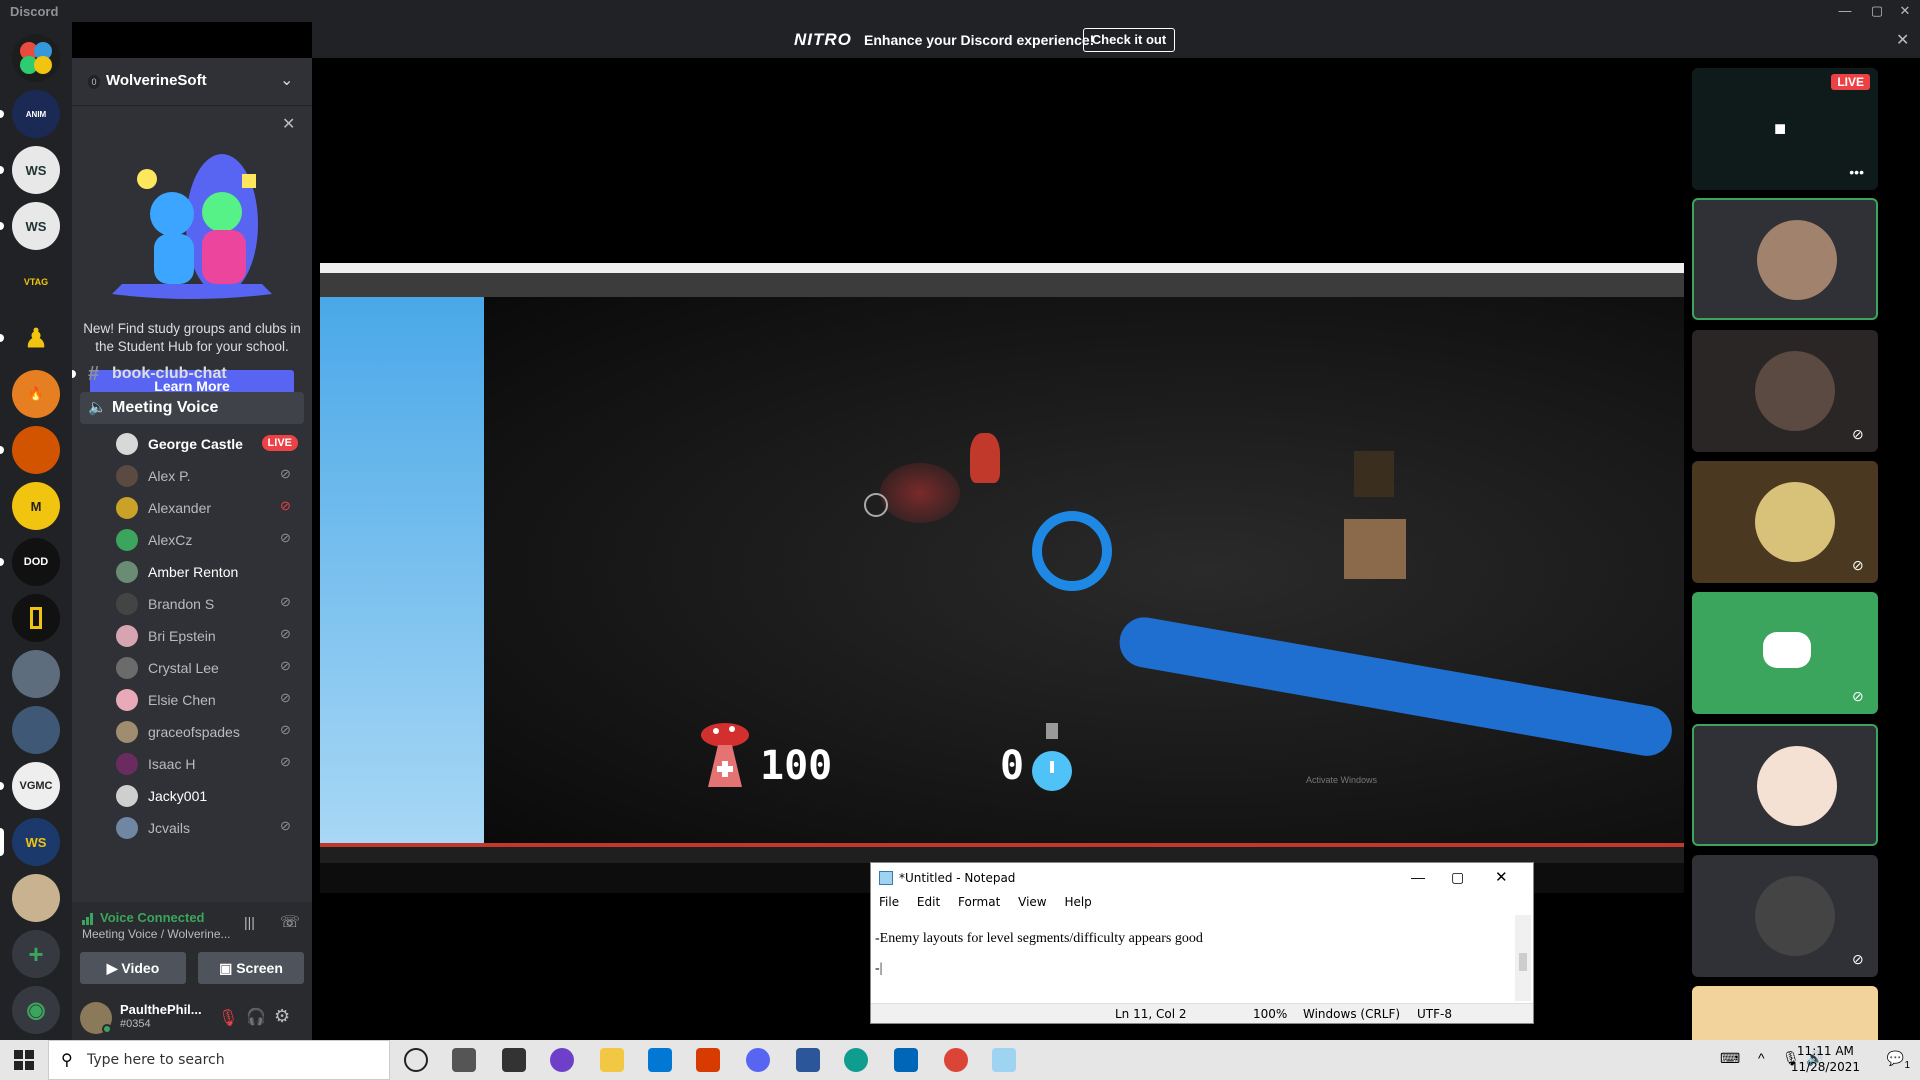 The width and height of the screenshot is (1920, 1080). I want to click on screen-share-button: ▣ Screen, so click(251, 968).